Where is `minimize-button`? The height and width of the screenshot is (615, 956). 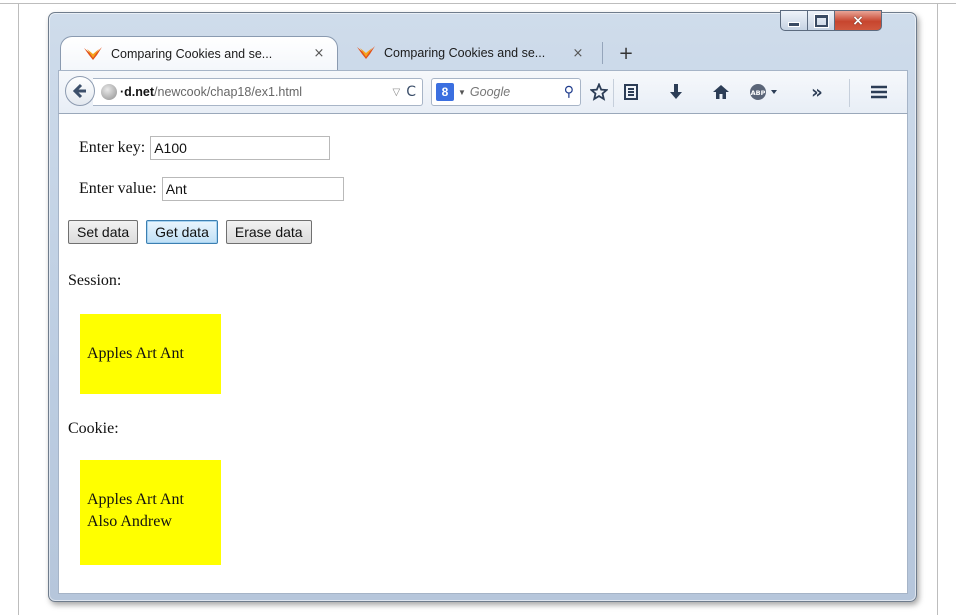 minimize-button is located at coordinates (794, 20).